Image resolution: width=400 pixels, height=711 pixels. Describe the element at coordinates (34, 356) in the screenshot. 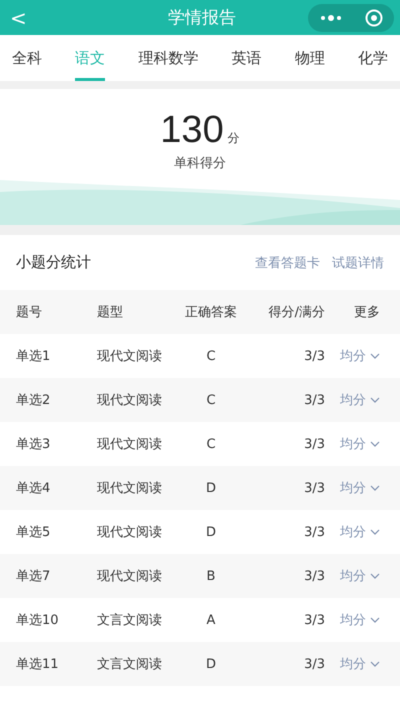

I see `table-cell-text: 单选1` at that location.